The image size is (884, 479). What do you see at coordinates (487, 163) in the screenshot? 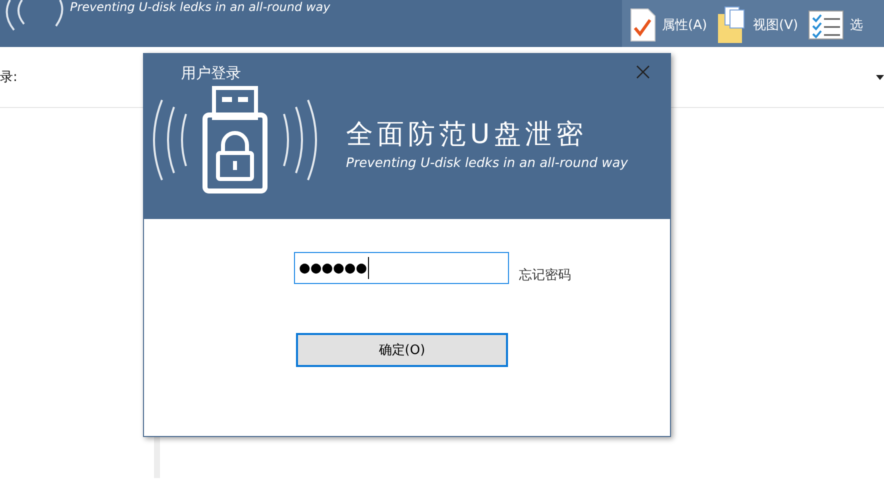
I see `banner-slogan: Preventing U-disk ledks in an all-round way` at bounding box center [487, 163].